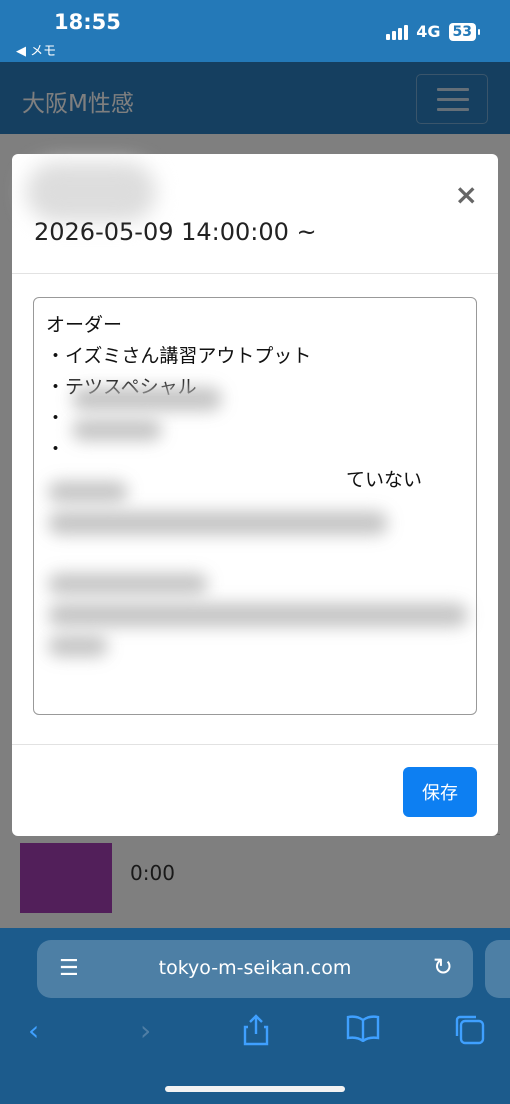  I want to click on back-to-app-link: ◀ メモ, so click(36, 49).